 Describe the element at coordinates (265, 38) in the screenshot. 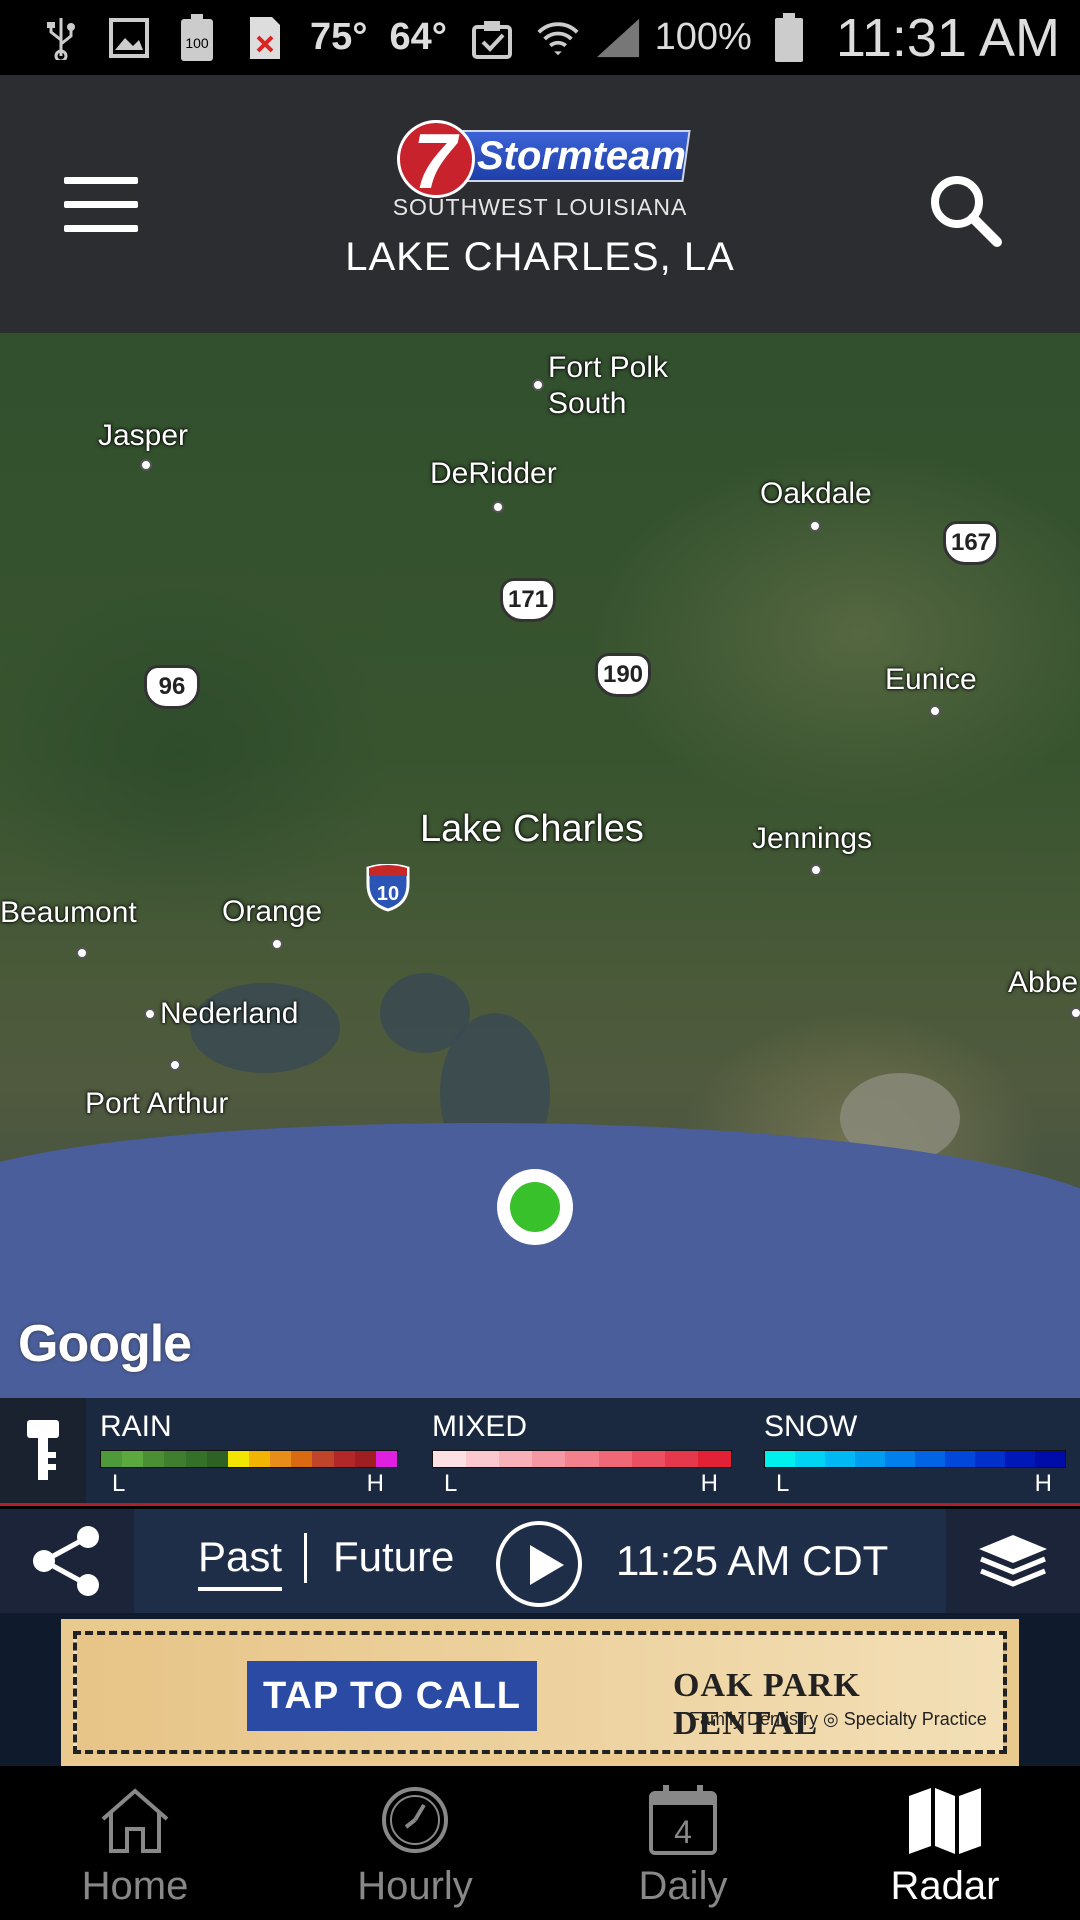

I see `file-error-icon` at that location.